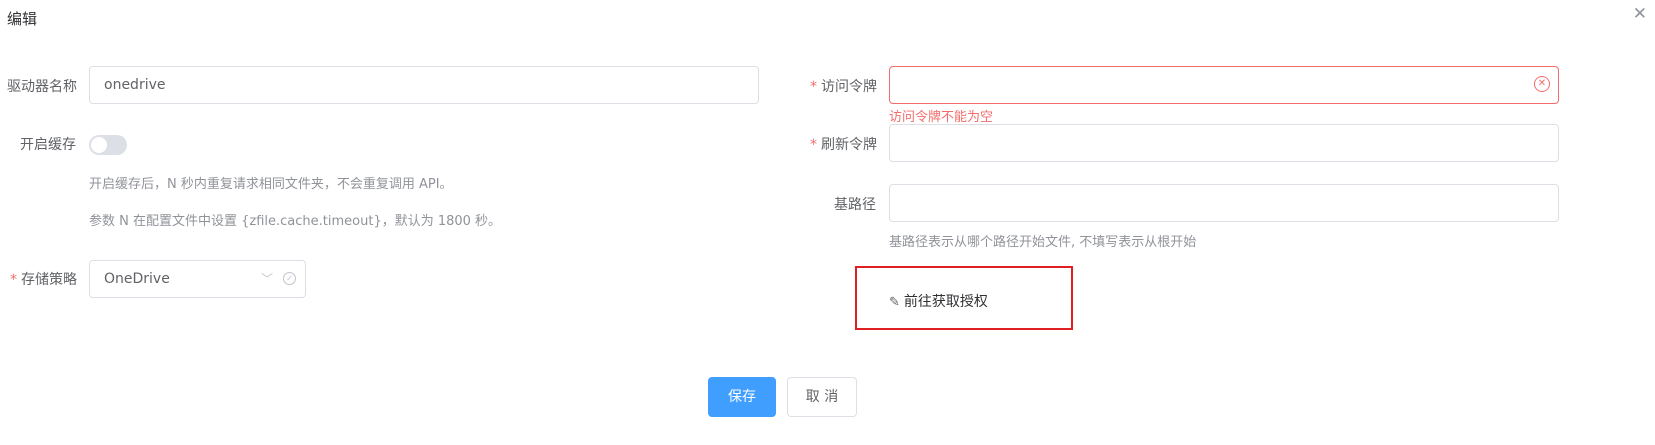 This screenshot has width=1655, height=445. I want to click on access-token-error: 访问令牌不能为空, so click(941, 117).